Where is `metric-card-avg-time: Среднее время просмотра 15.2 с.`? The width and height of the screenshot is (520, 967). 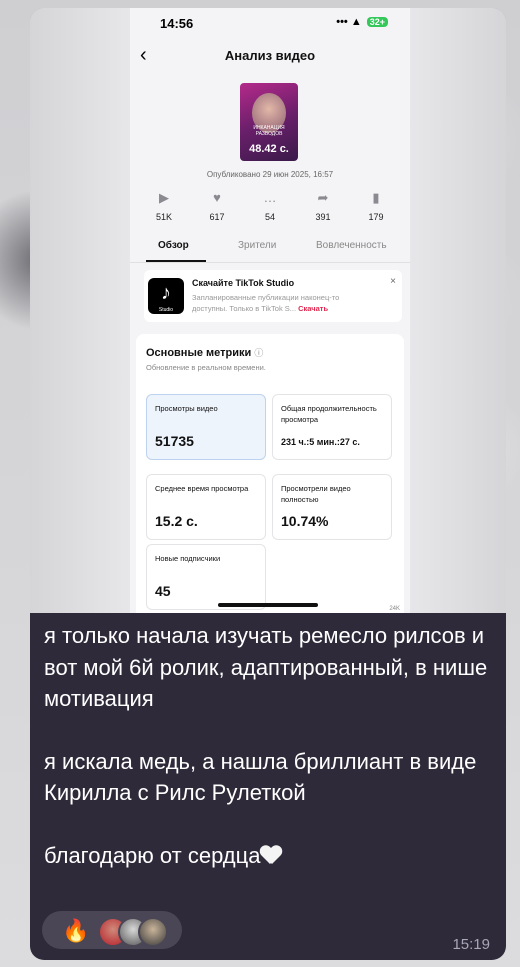
metric-card-avg-time: Среднее время просмотра 15.2 с. is located at coordinates (206, 507).